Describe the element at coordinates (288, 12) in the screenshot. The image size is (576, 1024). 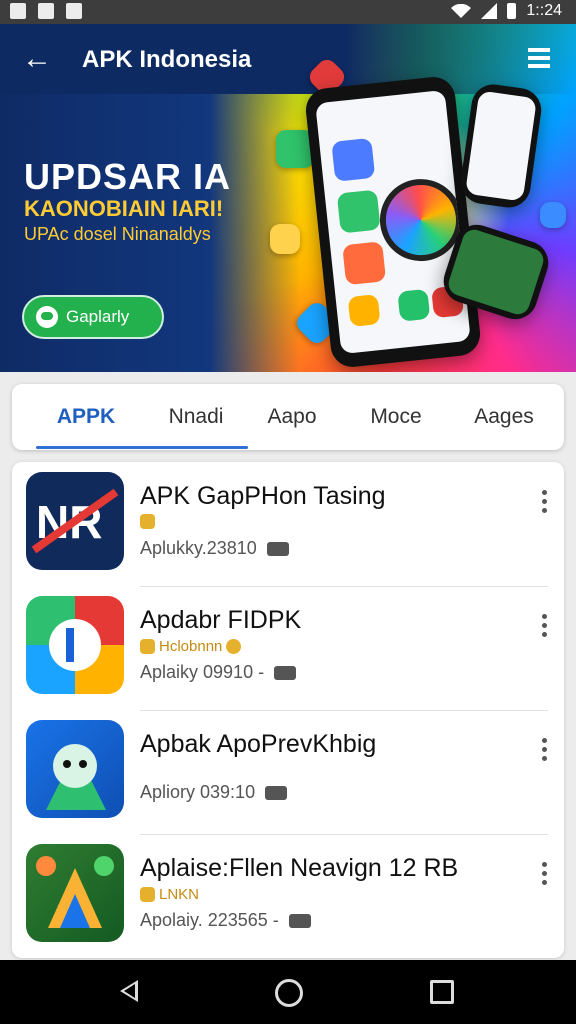
I see `status-bar: 1::24` at that location.